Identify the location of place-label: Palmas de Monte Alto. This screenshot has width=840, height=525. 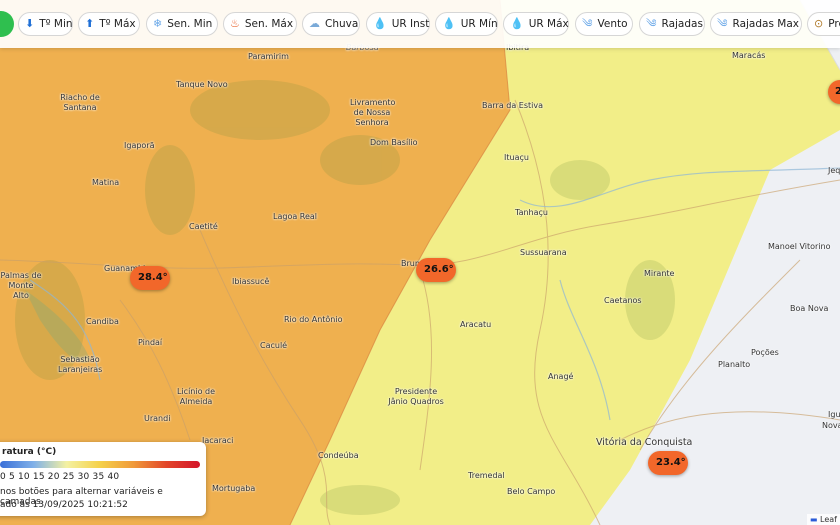
(21, 285).